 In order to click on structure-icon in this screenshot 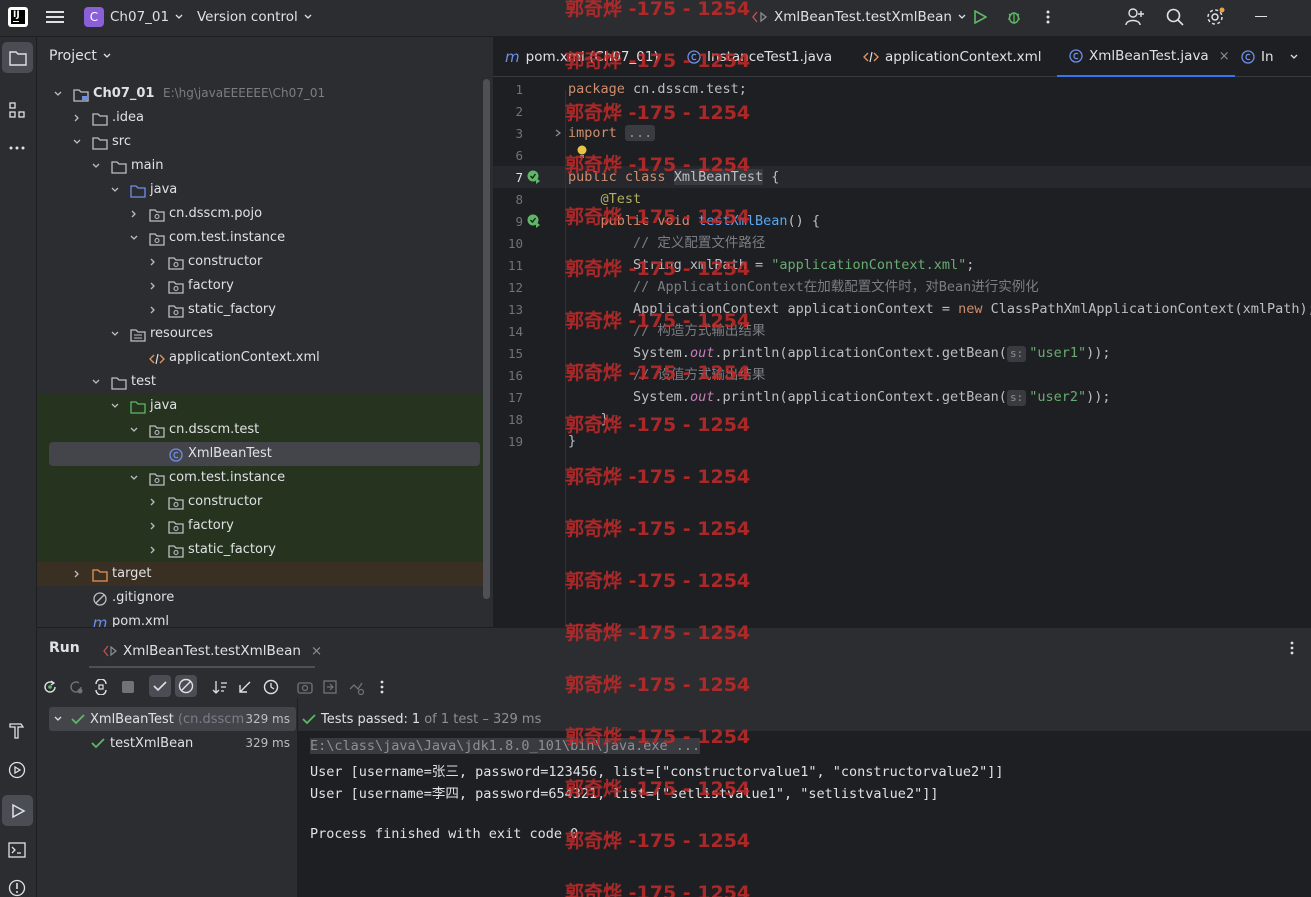, I will do `click(17, 110)`.